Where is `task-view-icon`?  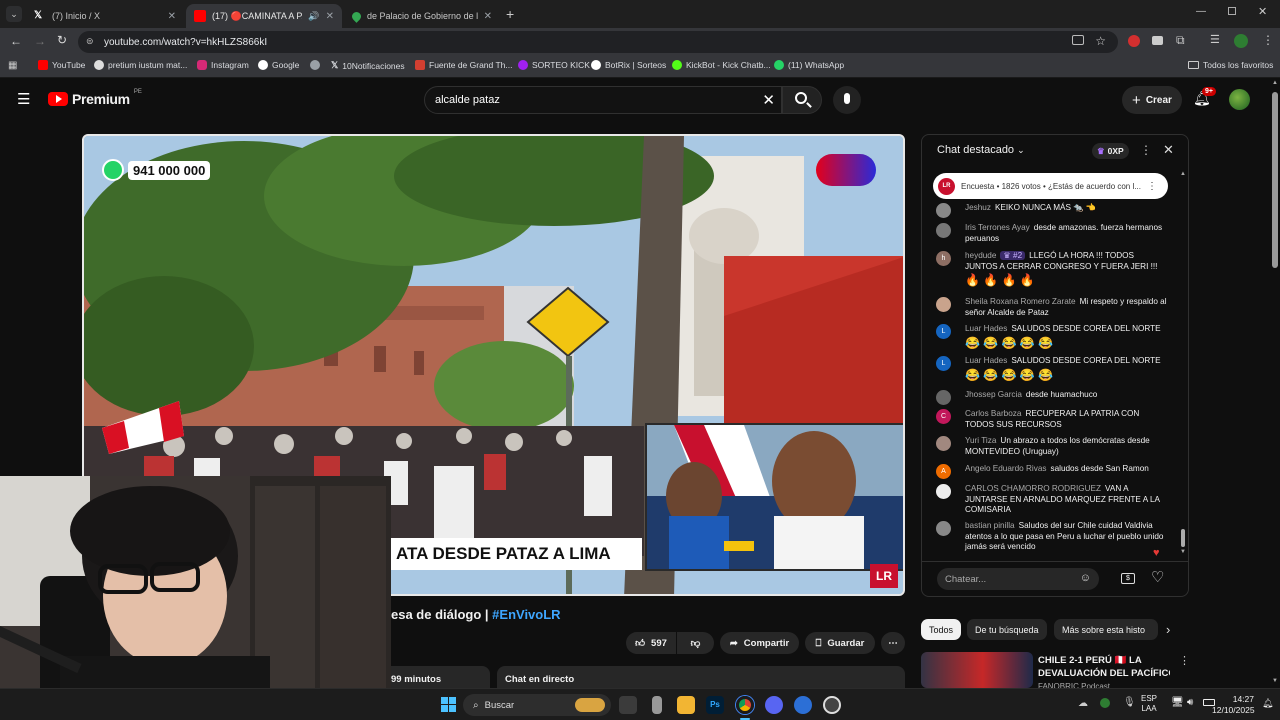
task-view-icon is located at coordinates (628, 705).